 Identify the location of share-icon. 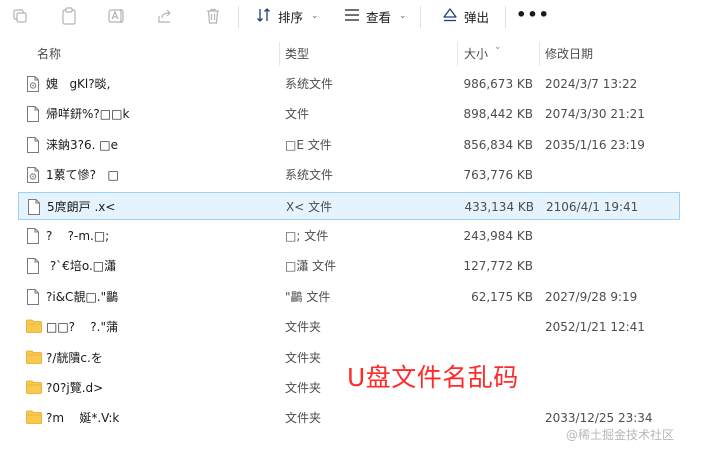
(165, 16).